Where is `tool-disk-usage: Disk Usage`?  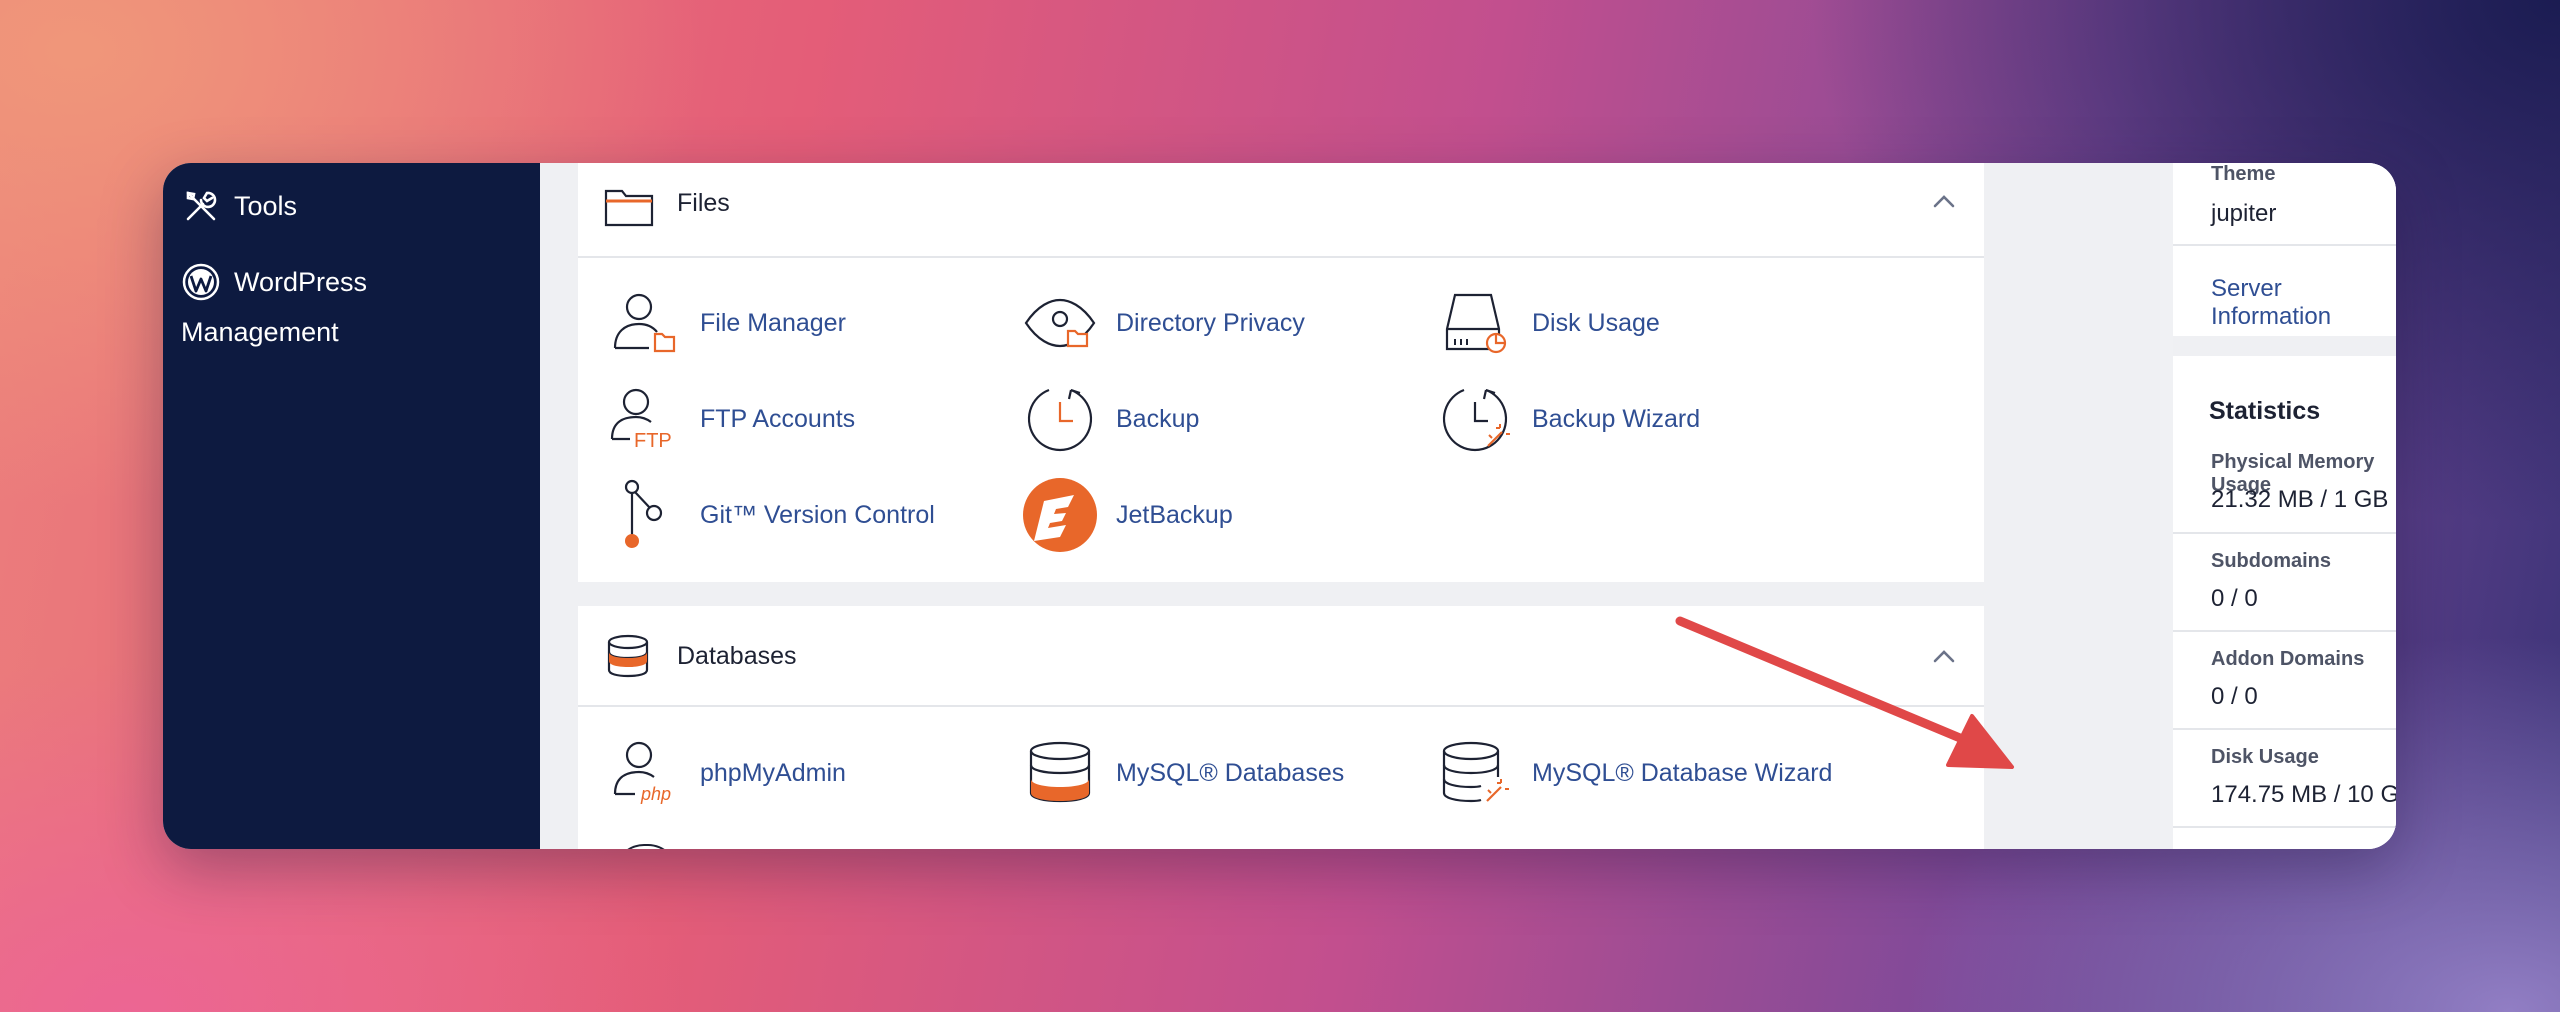 tool-disk-usage: Disk Usage is located at coordinates (1549, 323).